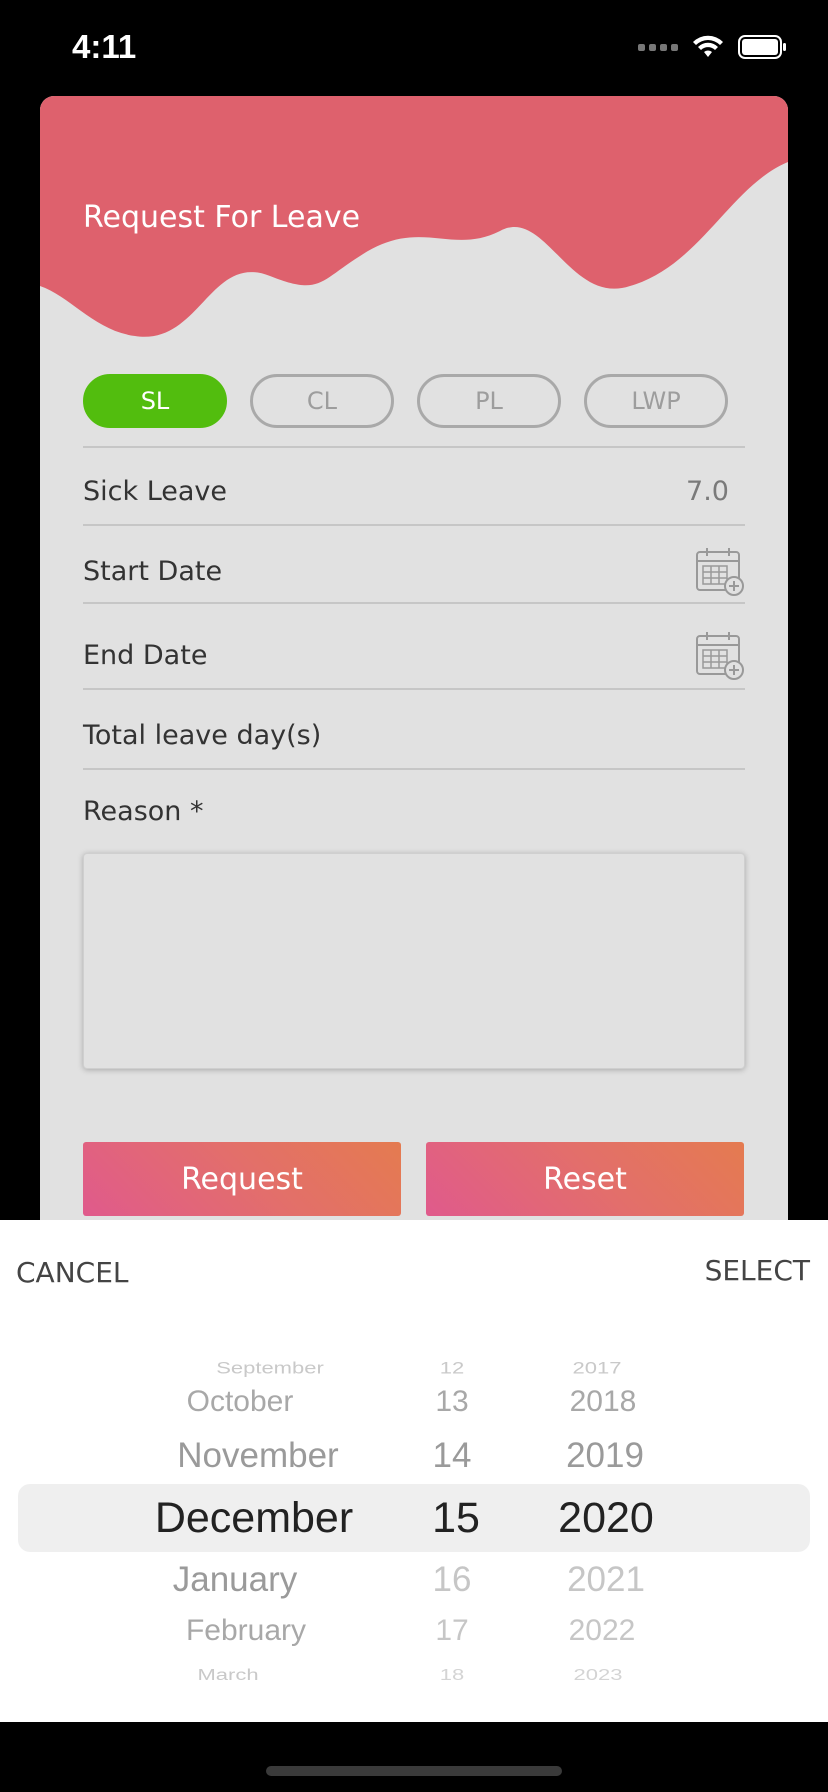 The image size is (828, 1792). What do you see at coordinates (456, 1518) in the screenshot?
I see `day-option-selected: 15` at bounding box center [456, 1518].